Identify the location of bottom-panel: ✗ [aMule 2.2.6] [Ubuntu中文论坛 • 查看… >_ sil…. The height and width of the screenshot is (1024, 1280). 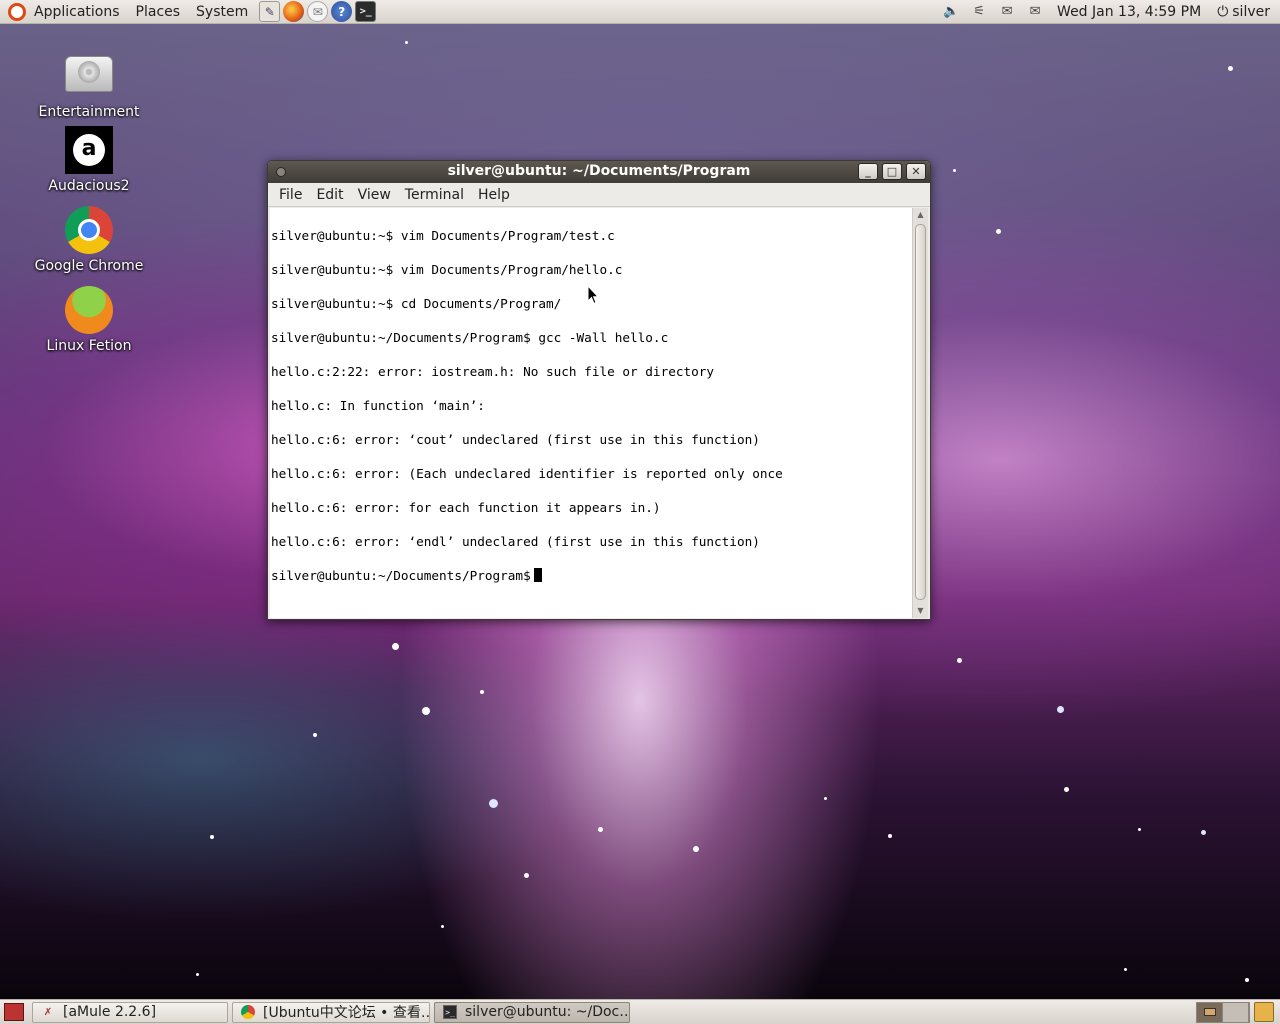
(640, 1011).